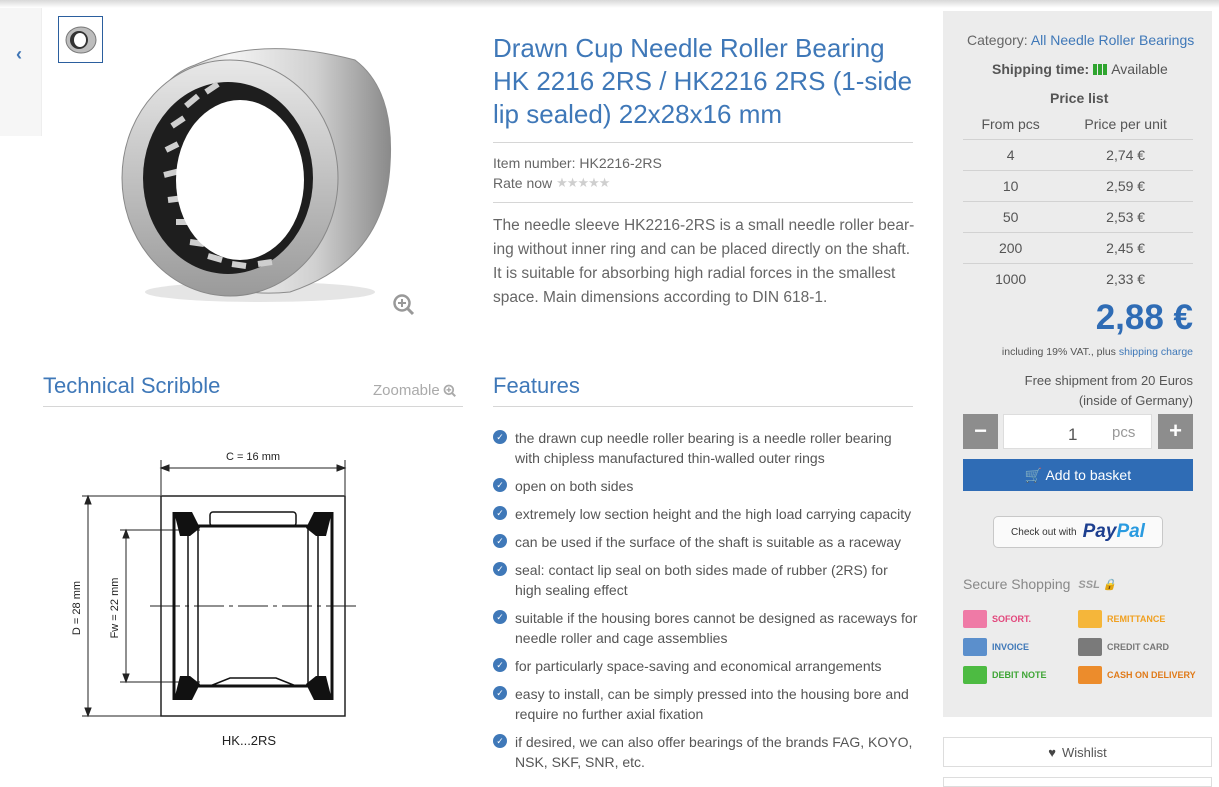 The width and height of the screenshot is (1219, 787). Describe the element at coordinates (404, 307) in the screenshot. I see `zoom-in-icon` at that location.